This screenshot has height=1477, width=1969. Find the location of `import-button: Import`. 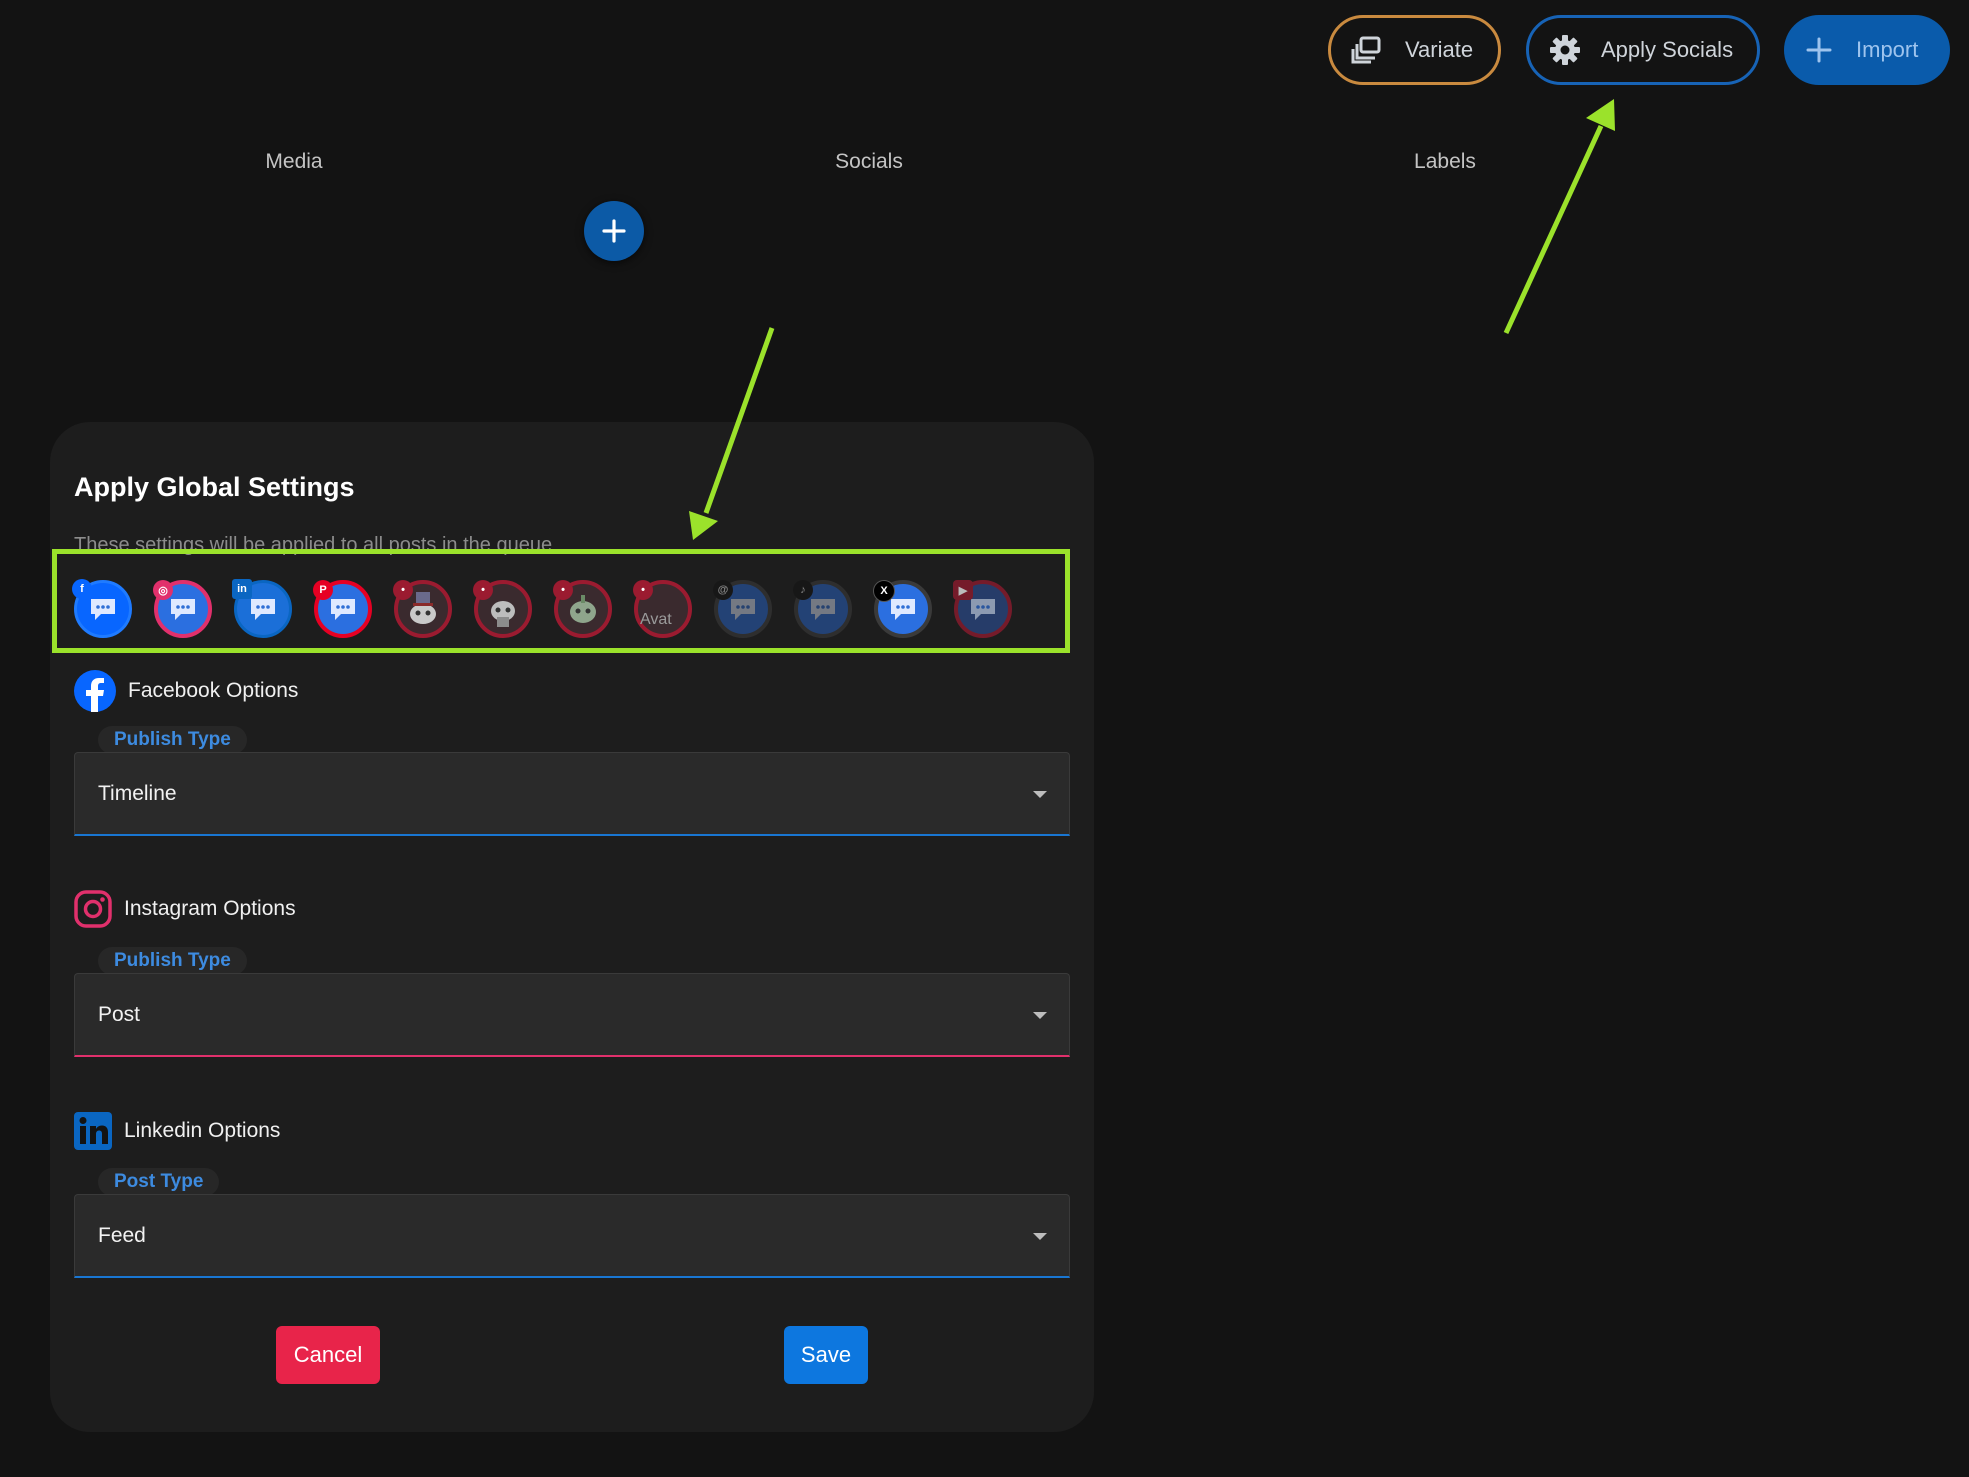

import-button: Import is located at coordinates (1867, 50).